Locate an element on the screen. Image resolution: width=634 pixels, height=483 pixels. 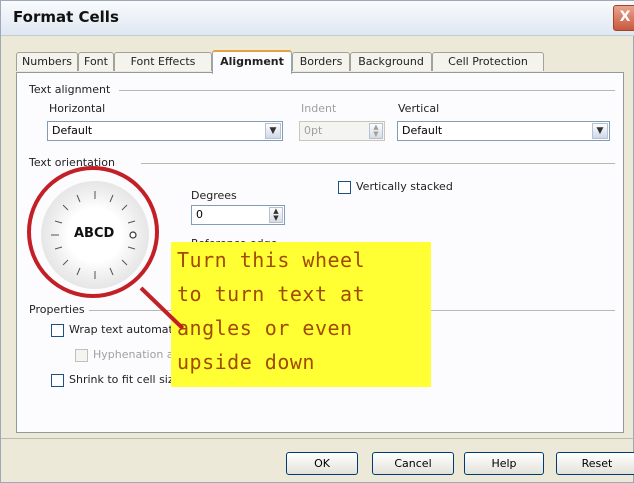
hyphenation-checkbox is located at coordinates (81, 355).